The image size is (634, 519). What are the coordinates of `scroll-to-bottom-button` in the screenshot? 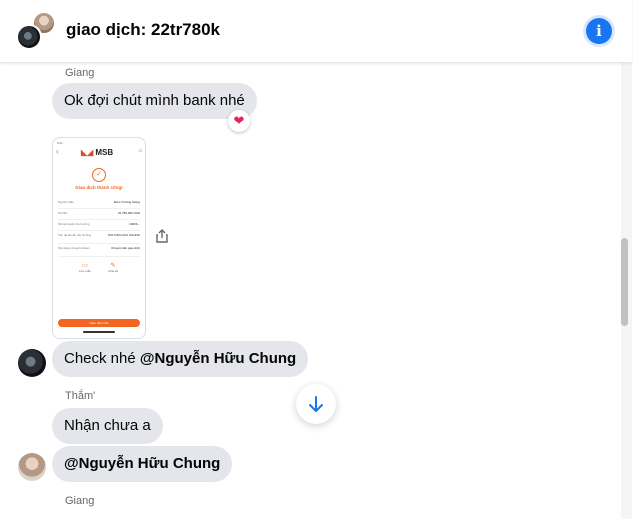 It's located at (316, 404).